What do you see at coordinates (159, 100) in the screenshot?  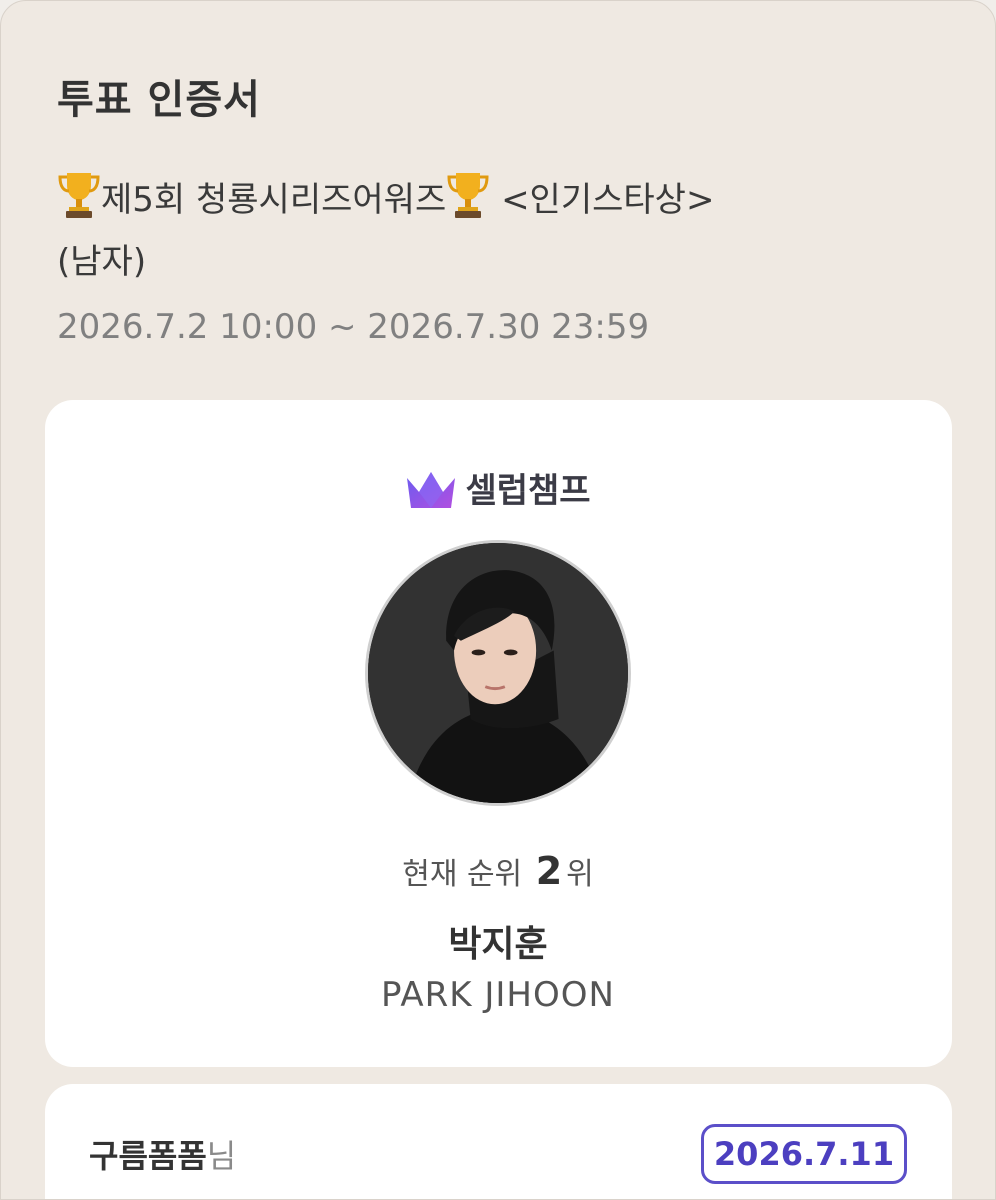 I see `page-title: 투표 인증서` at bounding box center [159, 100].